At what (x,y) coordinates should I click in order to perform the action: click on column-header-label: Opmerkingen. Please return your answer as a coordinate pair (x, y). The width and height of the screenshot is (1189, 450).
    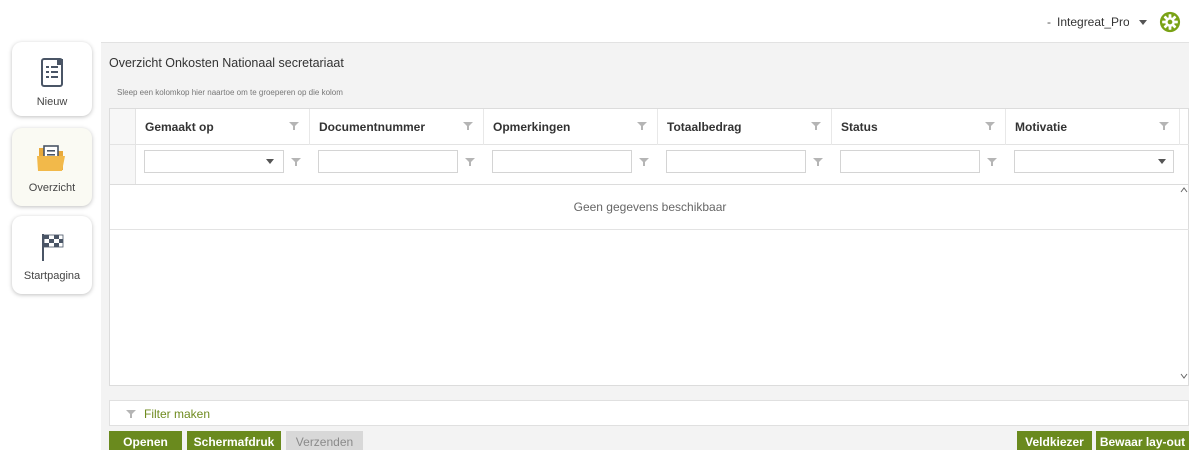
    Looking at the image, I should click on (532, 127).